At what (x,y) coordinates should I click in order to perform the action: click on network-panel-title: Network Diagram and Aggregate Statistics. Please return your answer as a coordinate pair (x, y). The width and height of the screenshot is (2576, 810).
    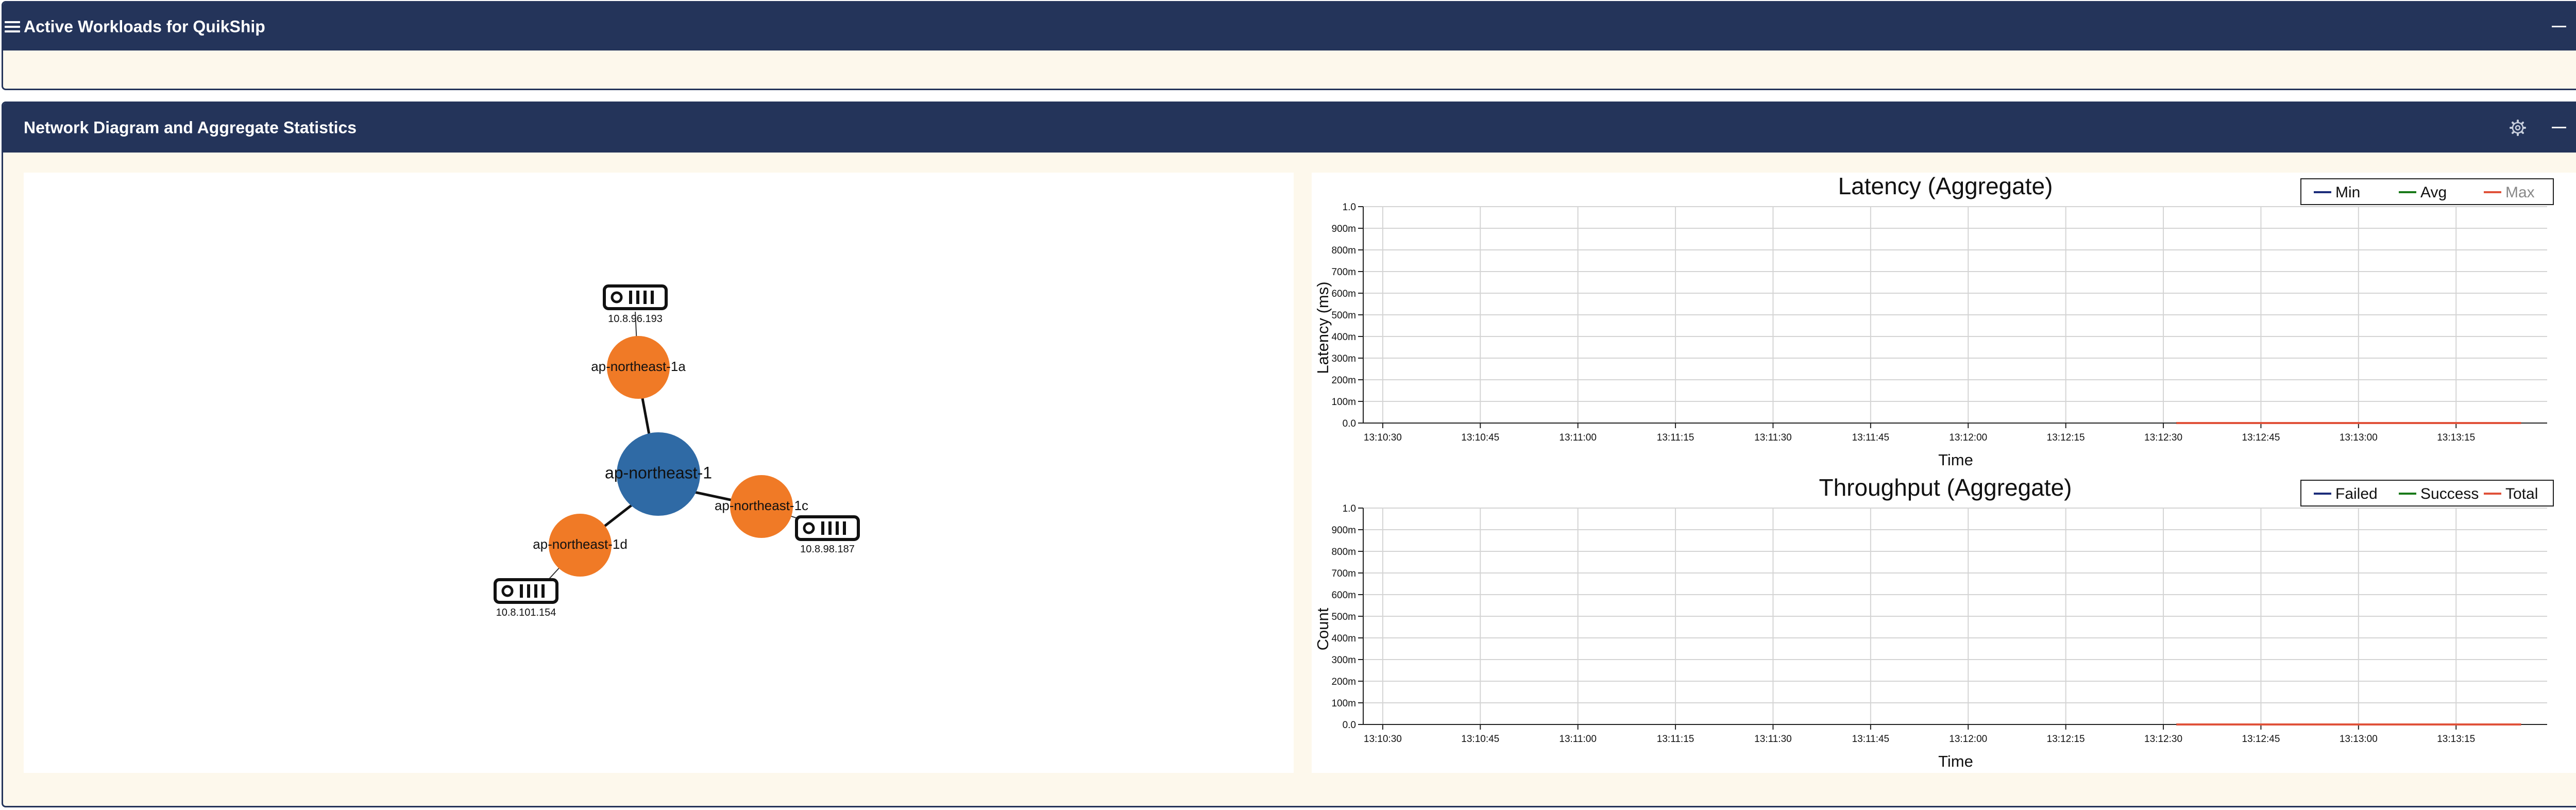
    Looking at the image, I should click on (190, 127).